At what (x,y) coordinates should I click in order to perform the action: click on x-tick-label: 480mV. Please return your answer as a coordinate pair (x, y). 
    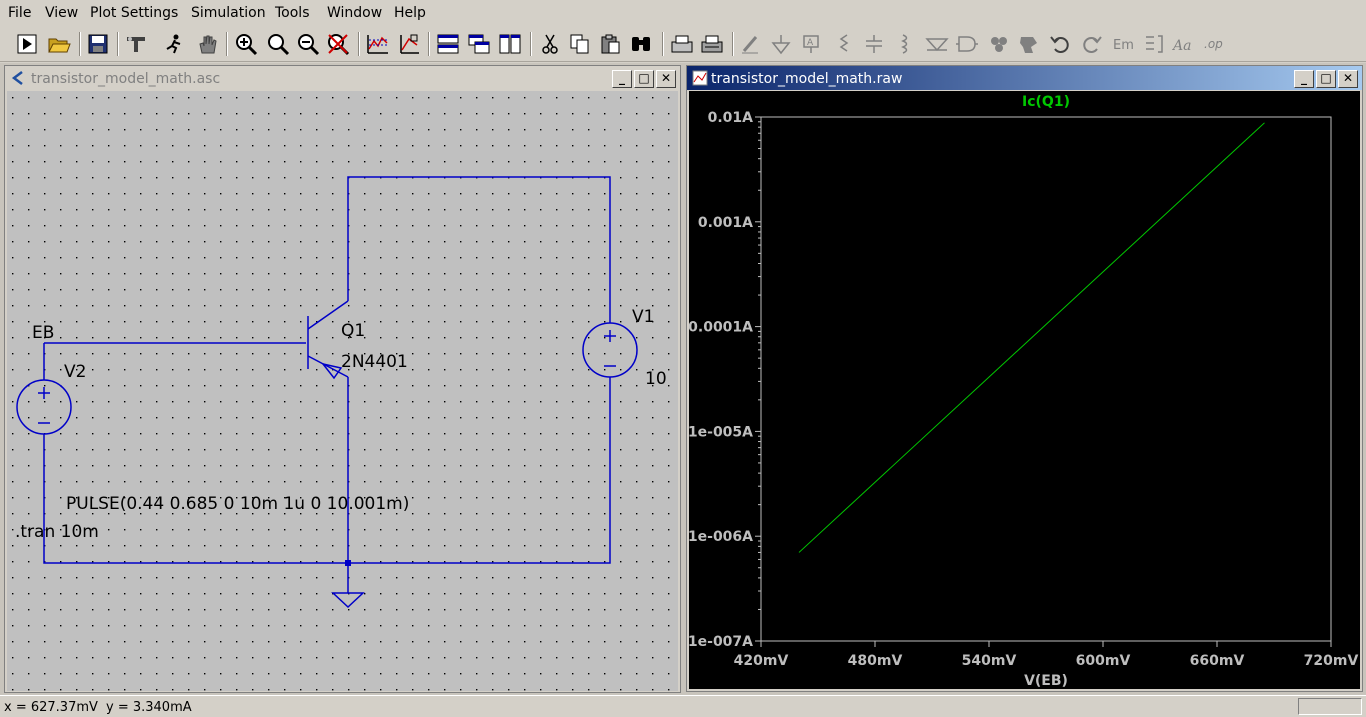
    Looking at the image, I should click on (875, 661).